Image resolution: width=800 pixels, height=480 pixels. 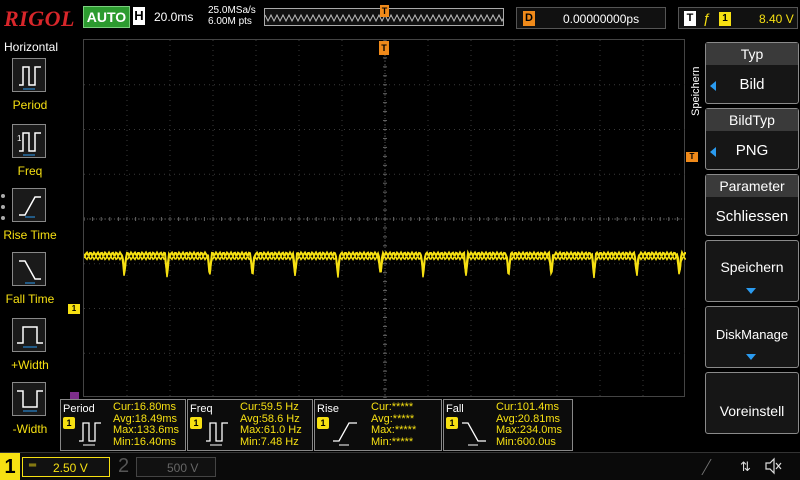 What do you see at coordinates (33, 465) in the screenshot?
I see `dc-coupling-icon: ═` at bounding box center [33, 465].